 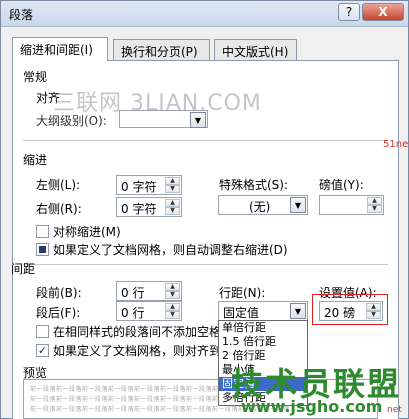 I want to click on dropdown-option: 1.5 倍行距, so click(x=263, y=342).